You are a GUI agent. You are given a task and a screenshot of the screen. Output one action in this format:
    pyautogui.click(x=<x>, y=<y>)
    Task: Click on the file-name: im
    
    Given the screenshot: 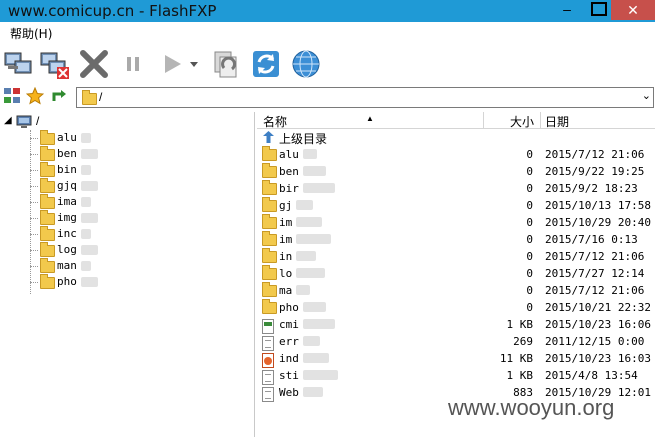 What is the action you would take?
    pyautogui.click(x=286, y=222)
    